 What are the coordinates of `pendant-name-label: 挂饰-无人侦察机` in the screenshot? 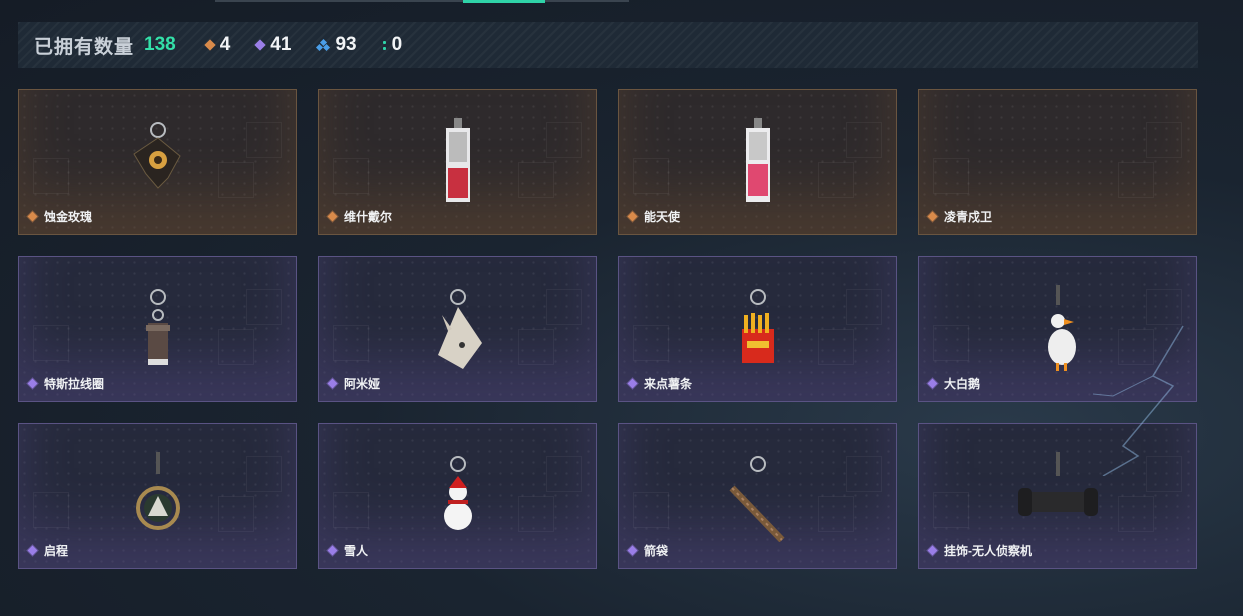 It's located at (988, 551).